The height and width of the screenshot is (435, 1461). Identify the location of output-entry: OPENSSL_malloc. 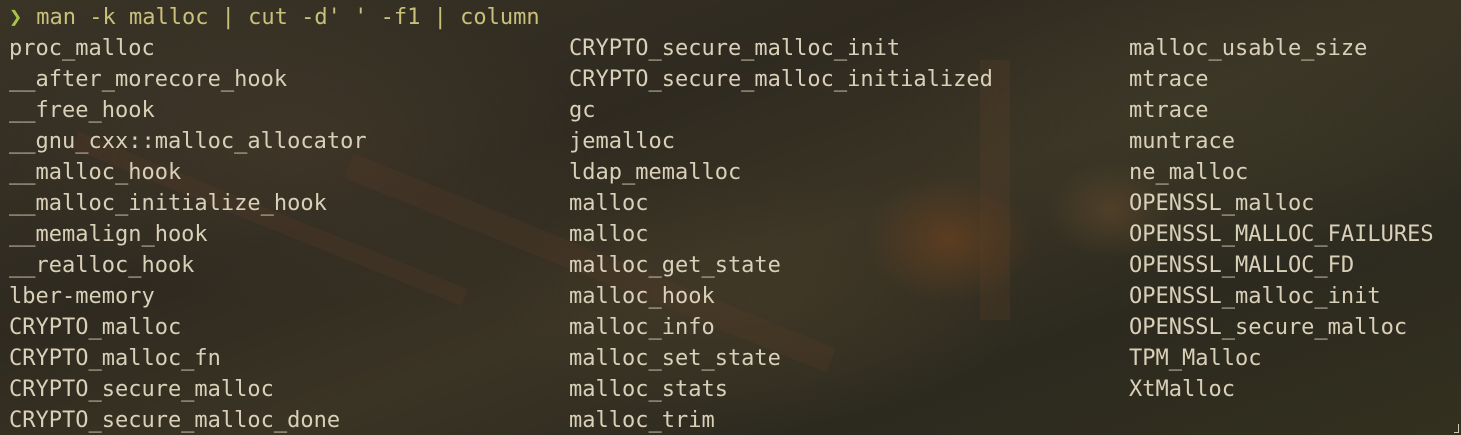
(1222, 203).